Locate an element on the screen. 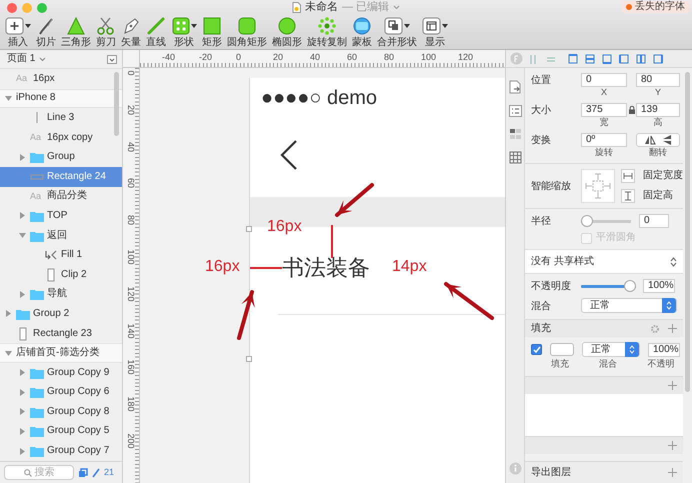 The height and width of the screenshot is (483, 692). layer-row: Fill 1 is located at coordinates (61, 255).